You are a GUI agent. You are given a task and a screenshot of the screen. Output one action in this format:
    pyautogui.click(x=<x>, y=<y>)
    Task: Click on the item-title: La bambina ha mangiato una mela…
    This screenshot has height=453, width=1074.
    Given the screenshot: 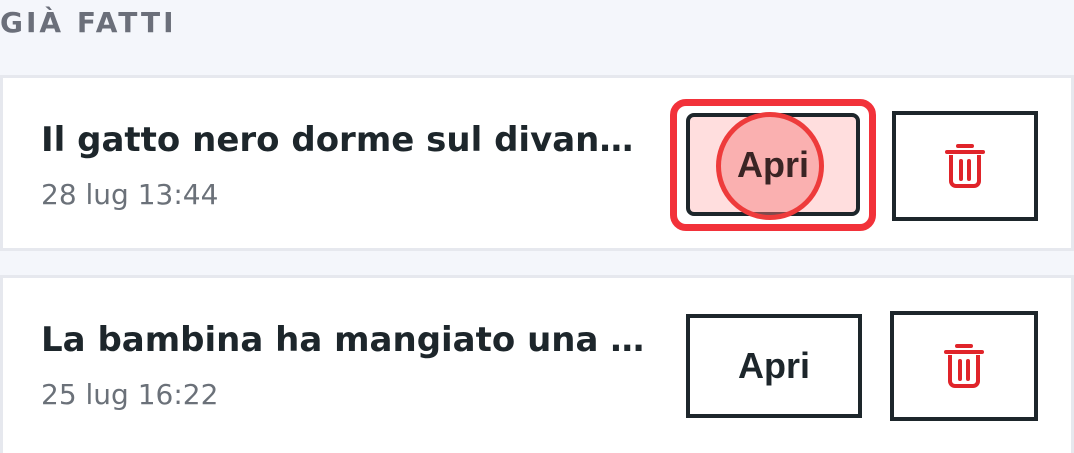 What is the action you would take?
    pyautogui.click(x=346, y=340)
    